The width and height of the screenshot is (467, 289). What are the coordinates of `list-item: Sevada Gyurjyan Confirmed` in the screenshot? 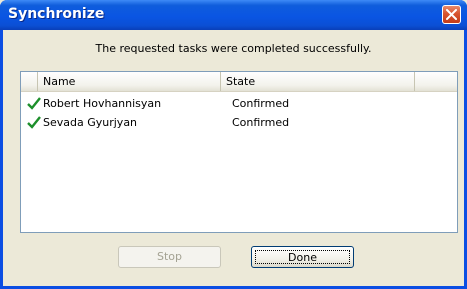 It's located at (239, 123).